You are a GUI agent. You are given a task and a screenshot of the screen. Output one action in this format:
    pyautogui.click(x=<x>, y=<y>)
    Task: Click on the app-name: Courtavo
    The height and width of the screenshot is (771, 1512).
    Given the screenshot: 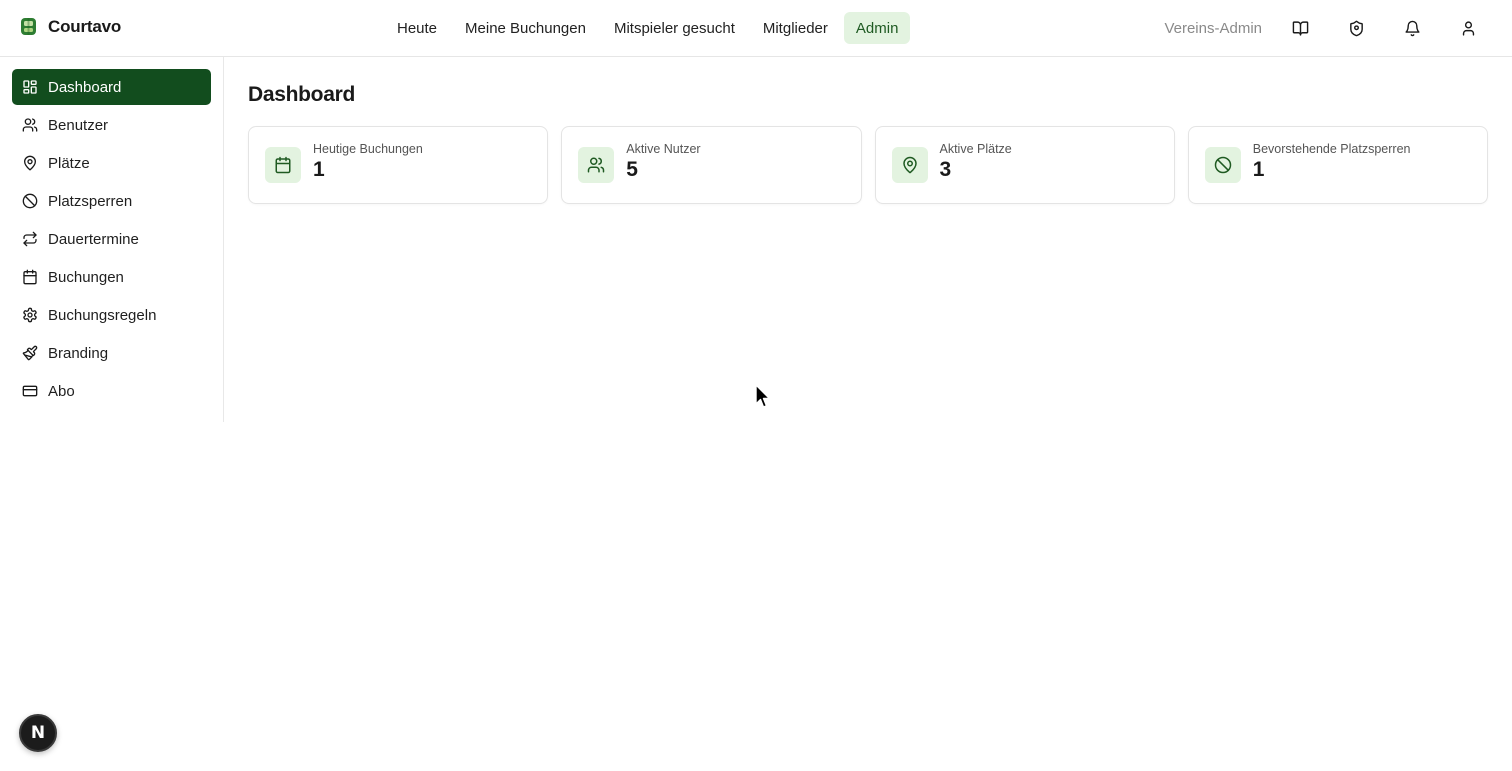 What is the action you would take?
    pyautogui.click(x=85, y=26)
    